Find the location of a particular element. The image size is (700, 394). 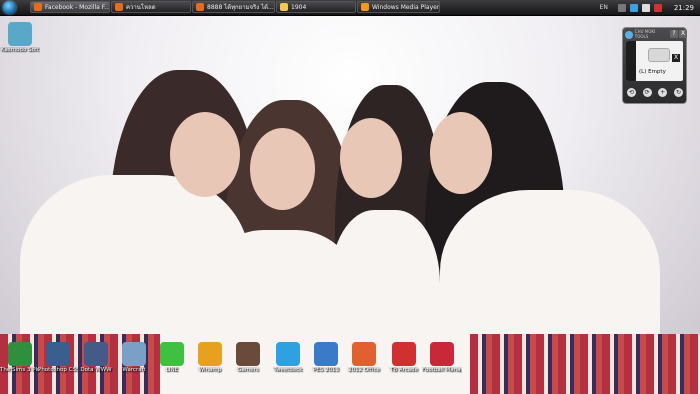

desktop-icon-10: TB Arcade is located at coordinates (404, 358).